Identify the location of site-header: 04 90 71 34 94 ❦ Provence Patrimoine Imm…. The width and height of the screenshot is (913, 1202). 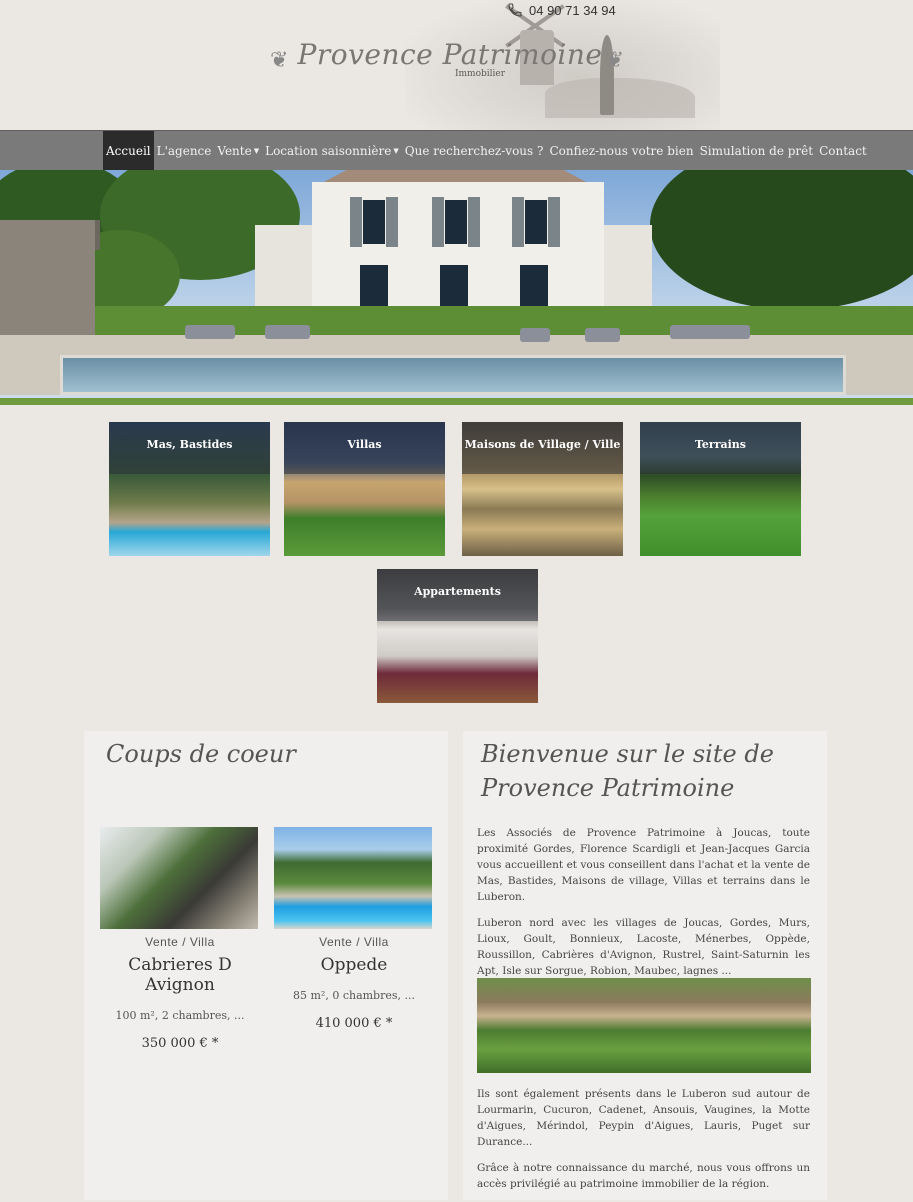
(456, 65).